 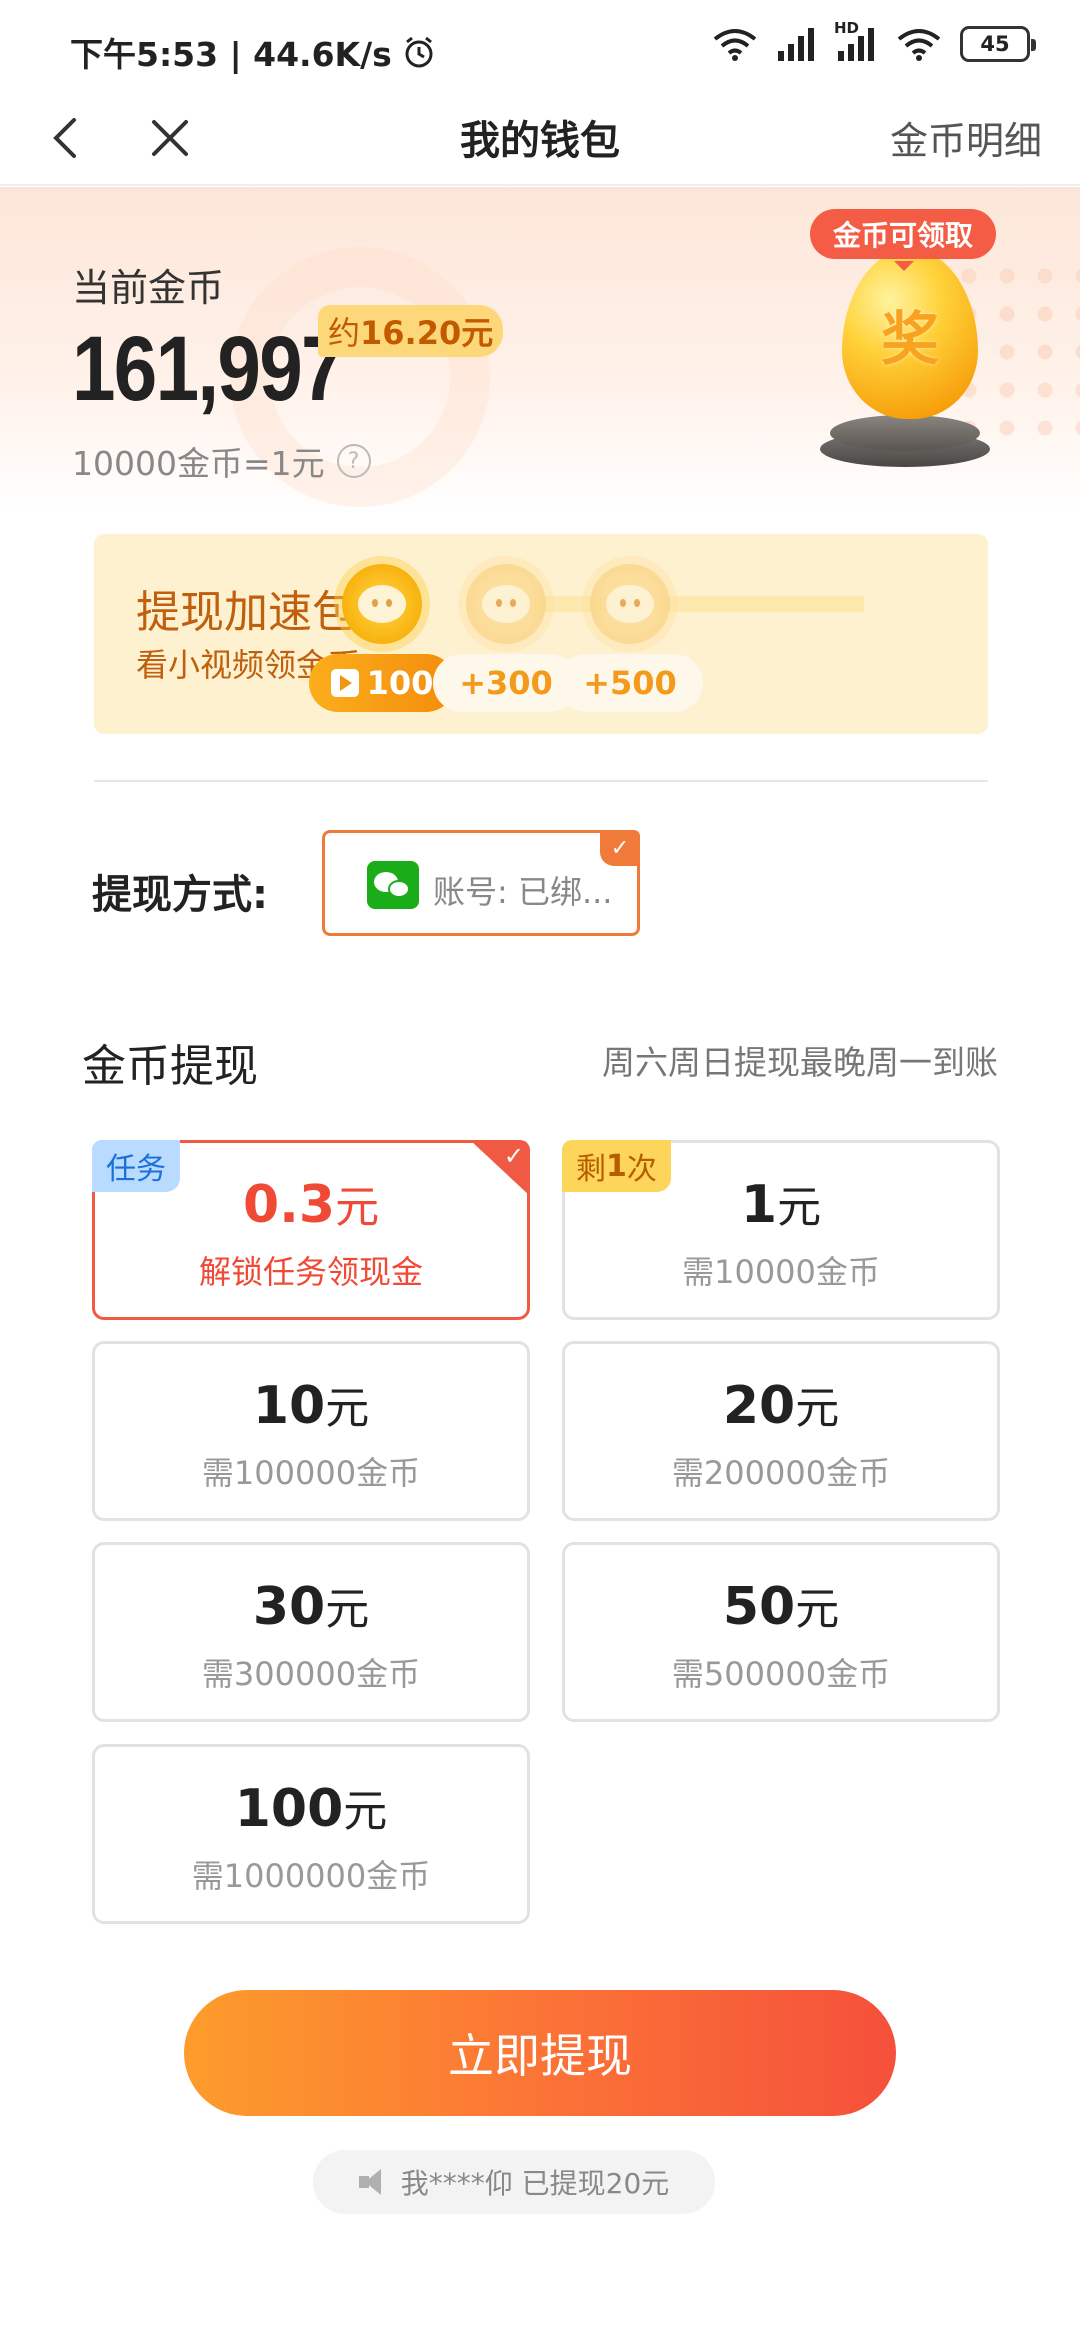 I want to click on withdraw-option-20: 20元 需200000金币, so click(x=781, y=1431).